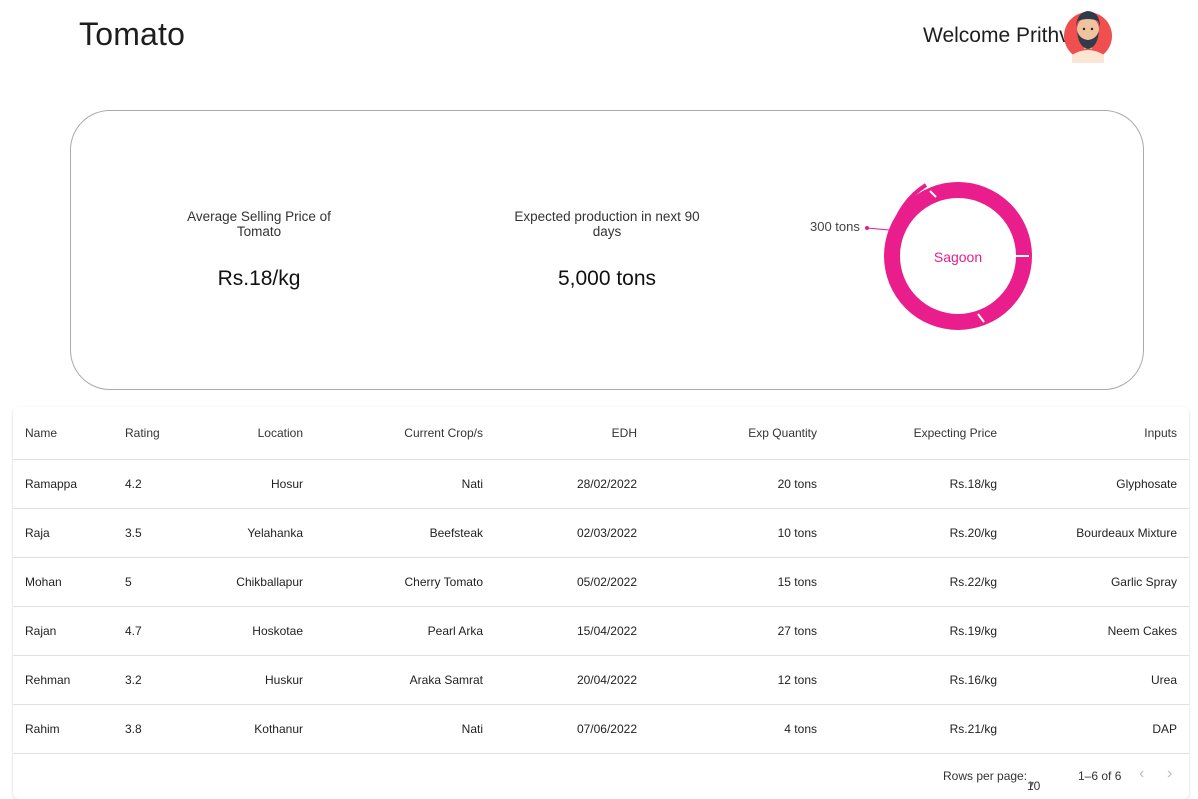 This screenshot has width=1198, height=799. Describe the element at coordinates (132, 34) in the screenshot. I see `page-title: Tomato` at that location.